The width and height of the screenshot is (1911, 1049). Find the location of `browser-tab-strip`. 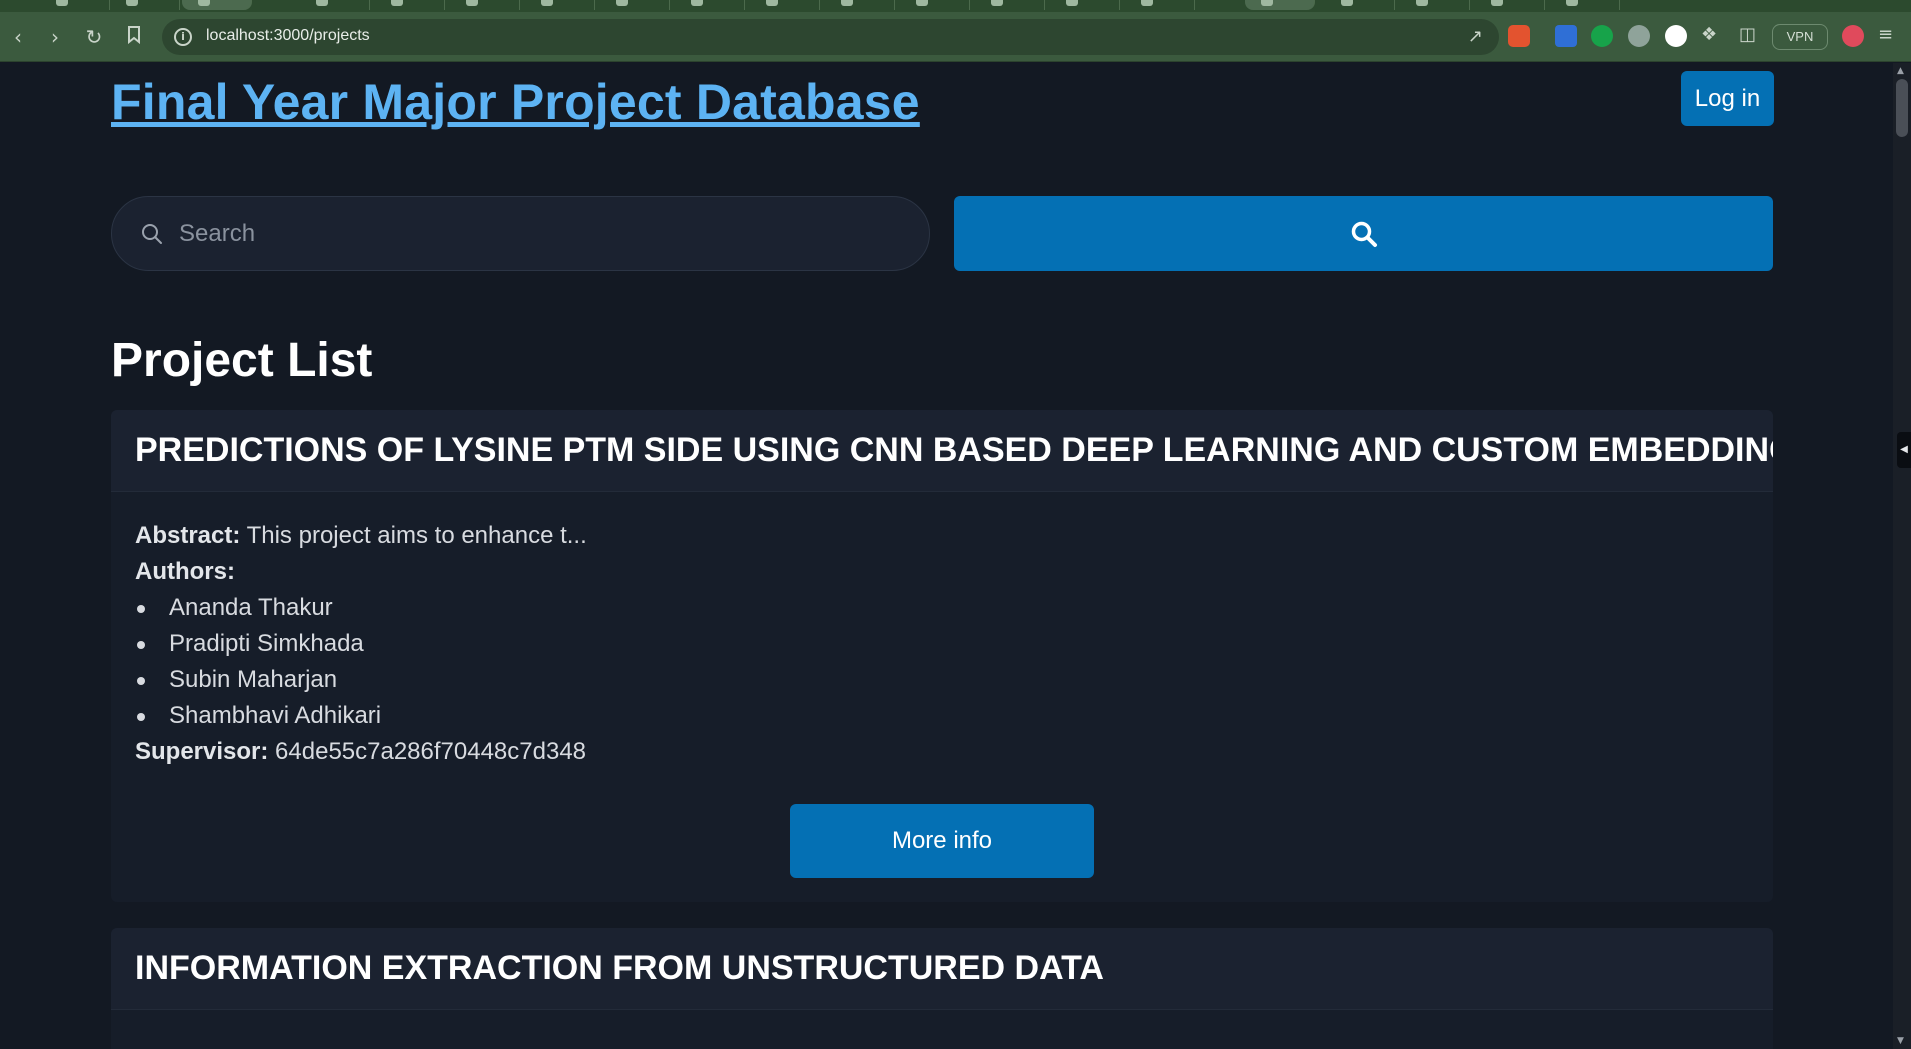

browser-tab-strip is located at coordinates (955, 6).